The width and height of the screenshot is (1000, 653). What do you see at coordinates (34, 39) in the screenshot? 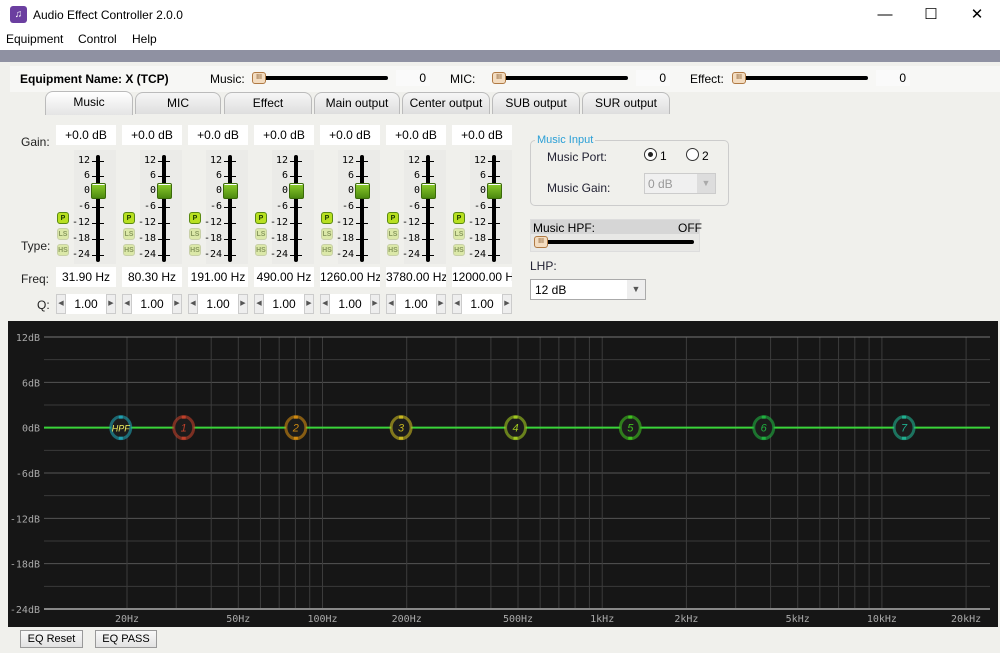
I see `menu-equipment: Equipment` at bounding box center [34, 39].